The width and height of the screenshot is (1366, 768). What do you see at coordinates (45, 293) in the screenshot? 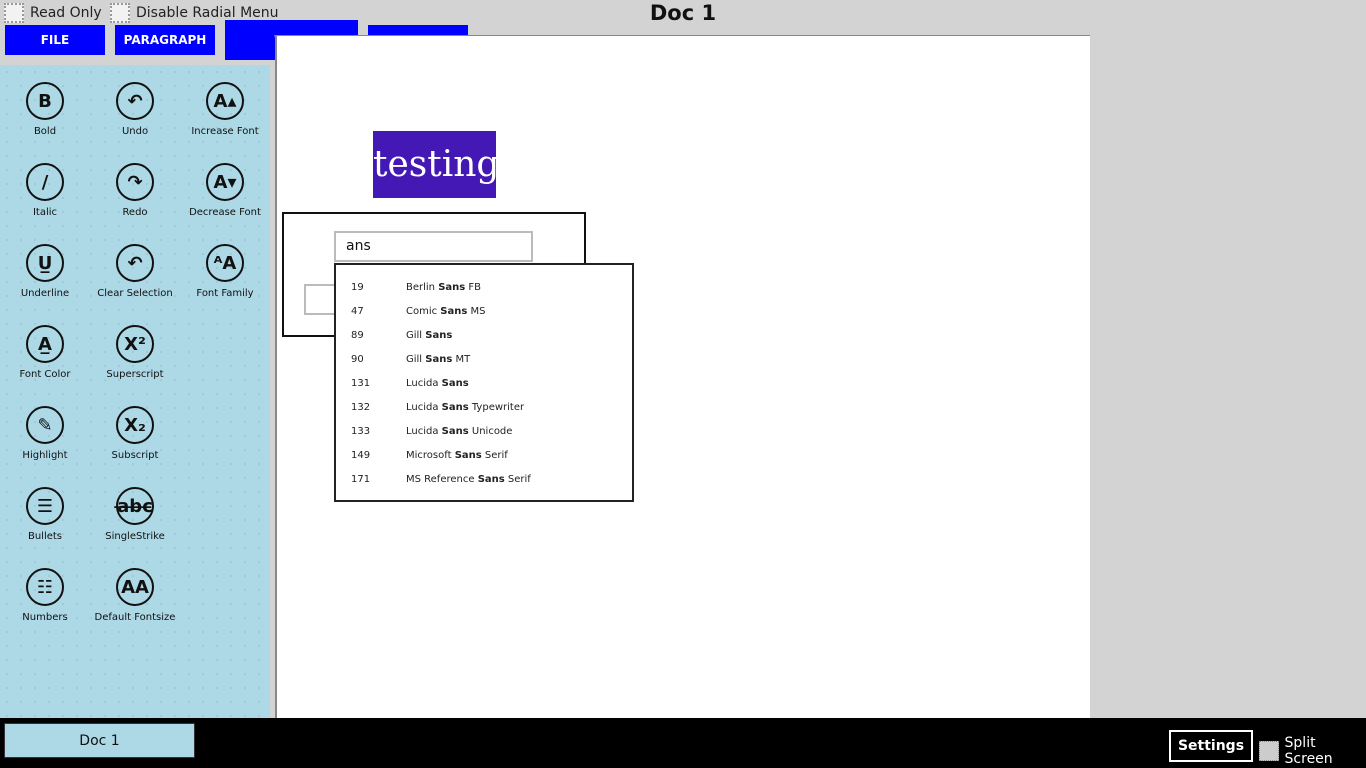
I see `tool-label: Underline` at bounding box center [45, 293].